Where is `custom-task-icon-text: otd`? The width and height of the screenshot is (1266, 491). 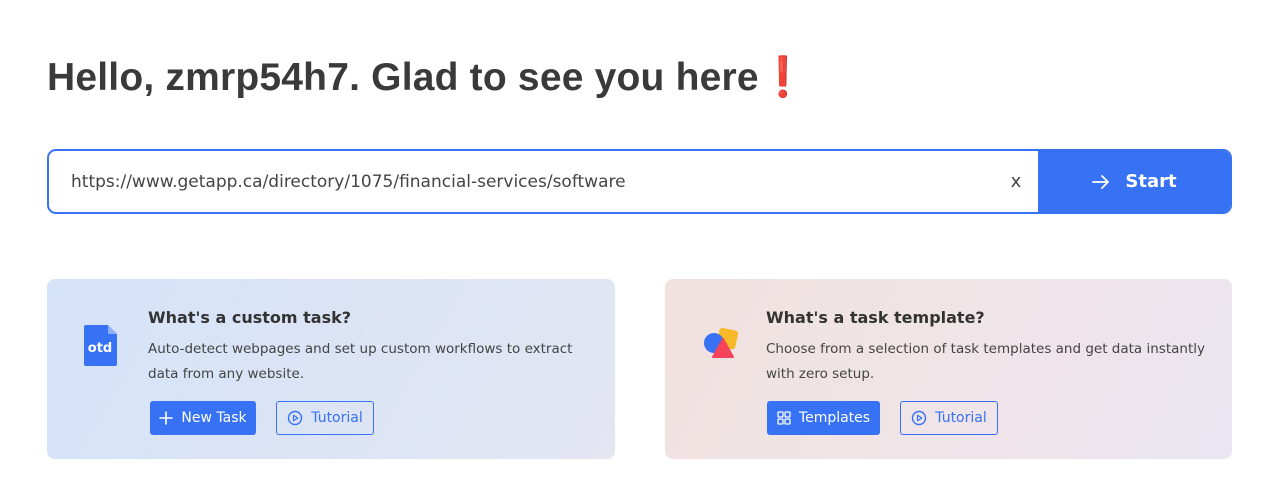
custom-task-icon-text: otd is located at coordinates (100, 348).